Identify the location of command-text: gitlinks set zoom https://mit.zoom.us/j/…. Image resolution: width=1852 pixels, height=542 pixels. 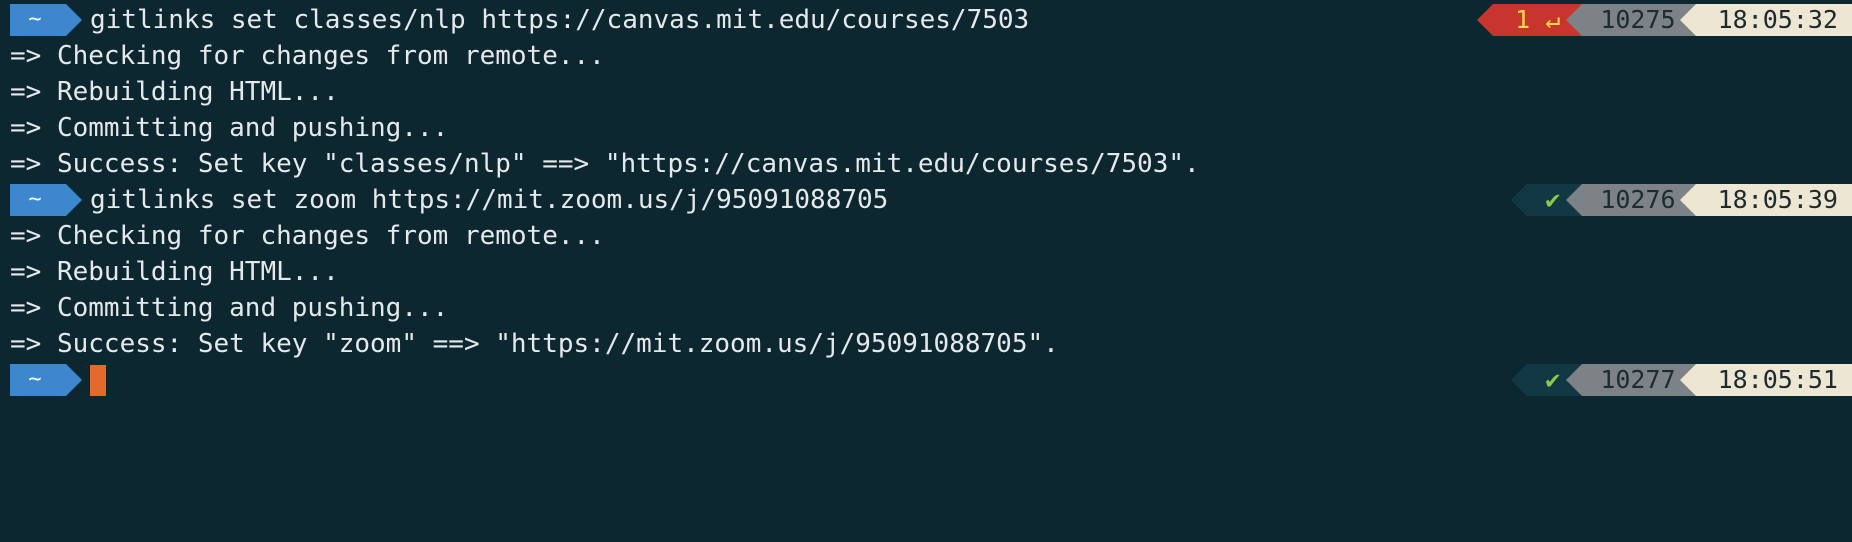
(489, 200).